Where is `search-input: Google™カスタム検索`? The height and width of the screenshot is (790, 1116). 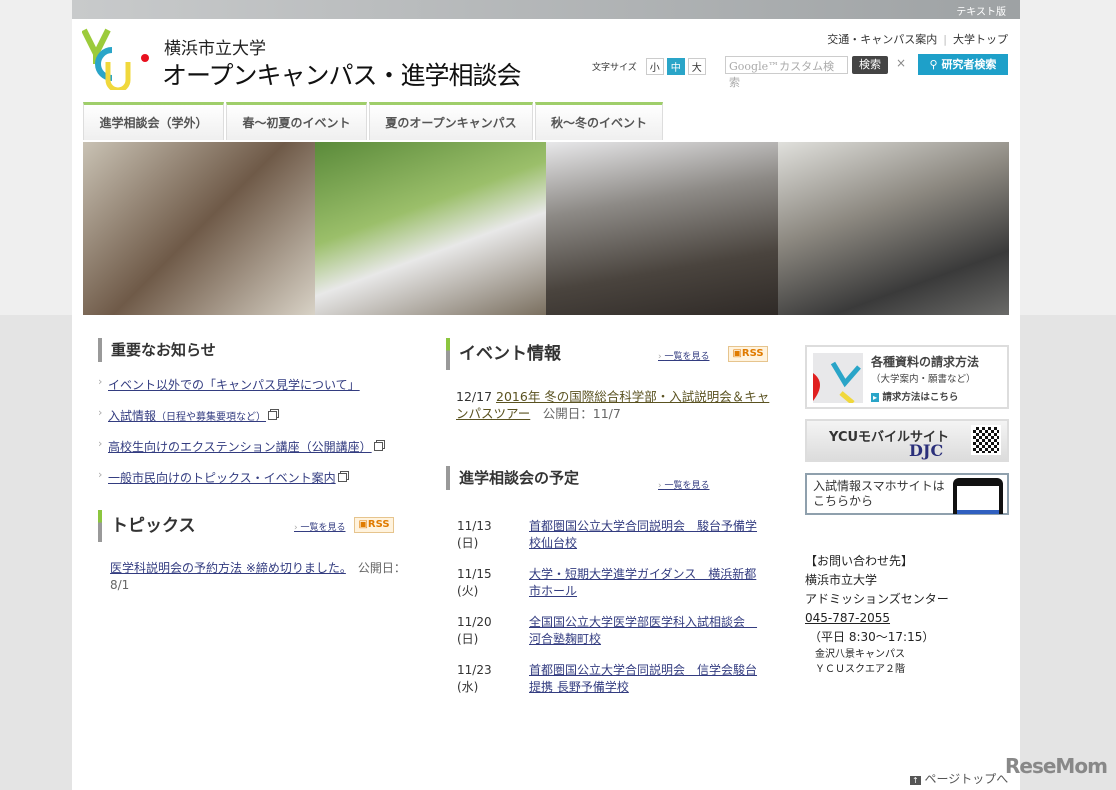 search-input: Google™カスタム検索 is located at coordinates (786, 72).